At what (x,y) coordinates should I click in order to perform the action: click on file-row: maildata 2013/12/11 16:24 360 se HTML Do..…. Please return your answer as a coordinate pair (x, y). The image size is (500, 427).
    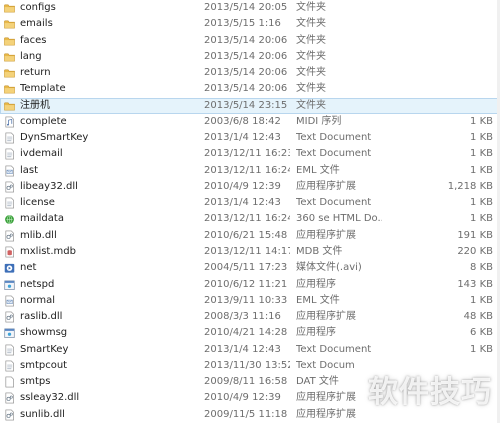
    Looking at the image, I should click on (250, 219).